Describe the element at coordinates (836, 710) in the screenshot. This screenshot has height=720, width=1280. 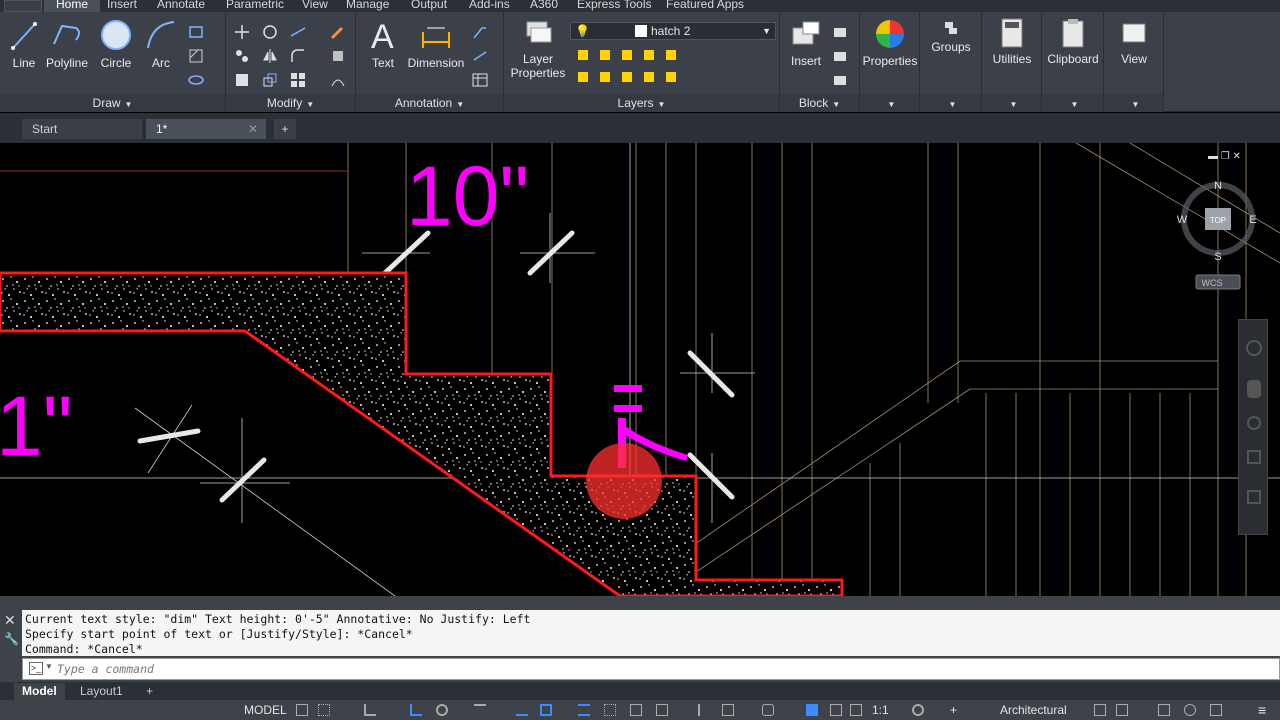
I see `auto-scale-icon` at that location.